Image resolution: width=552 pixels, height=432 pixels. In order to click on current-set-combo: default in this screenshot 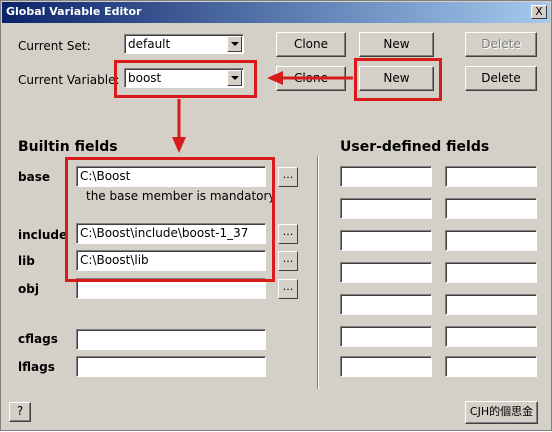, I will do `click(184, 44)`.